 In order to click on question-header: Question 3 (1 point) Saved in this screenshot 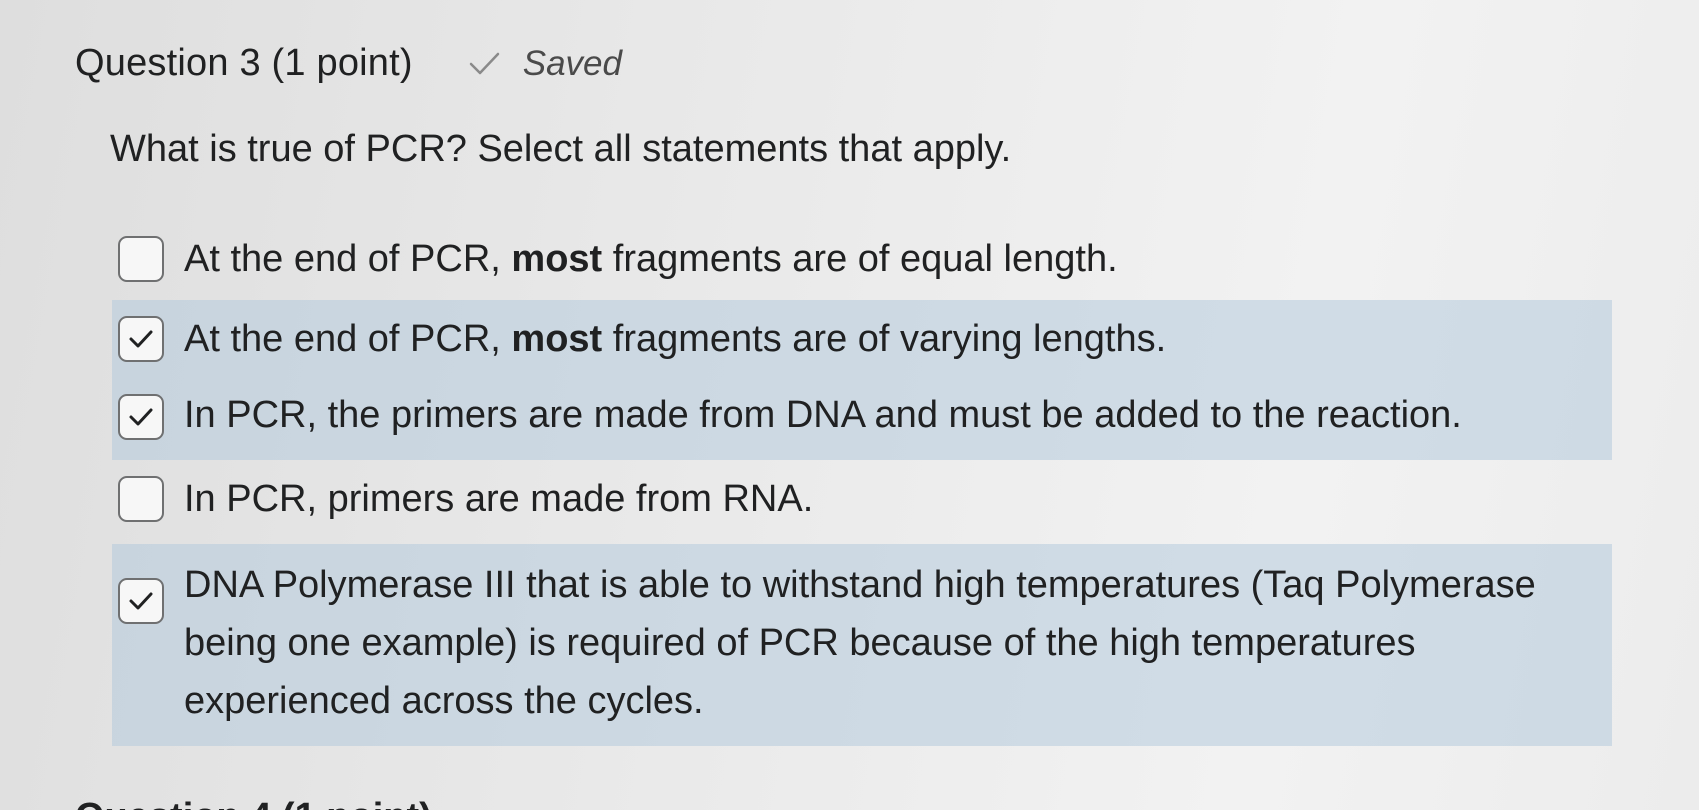, I will do `click(348, 63)`.